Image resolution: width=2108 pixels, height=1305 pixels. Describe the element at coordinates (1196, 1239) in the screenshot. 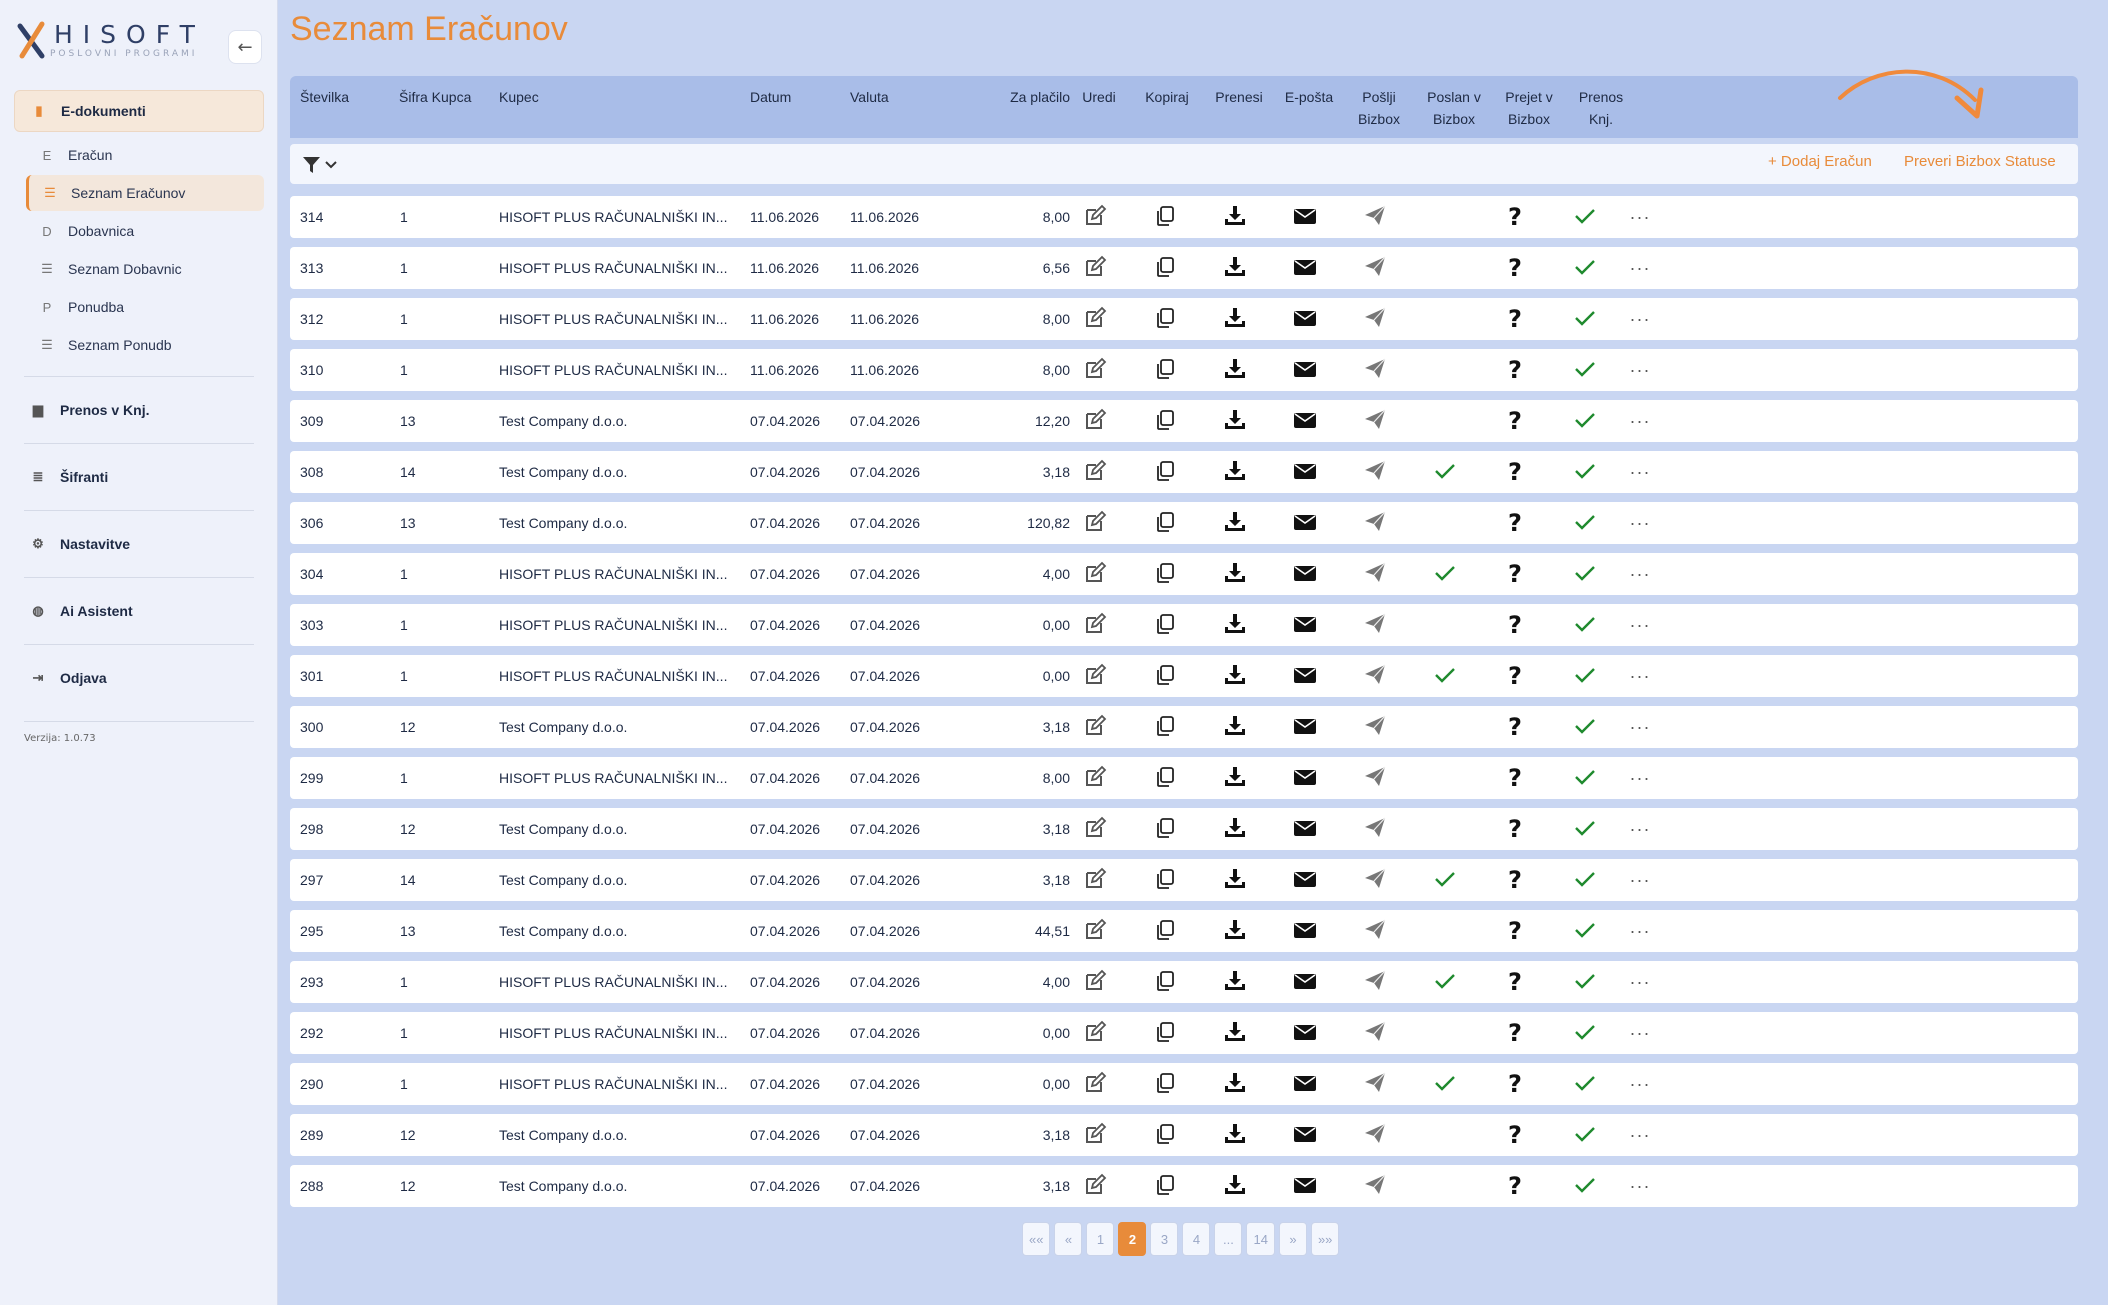

I see `page-button: 4` at that location.